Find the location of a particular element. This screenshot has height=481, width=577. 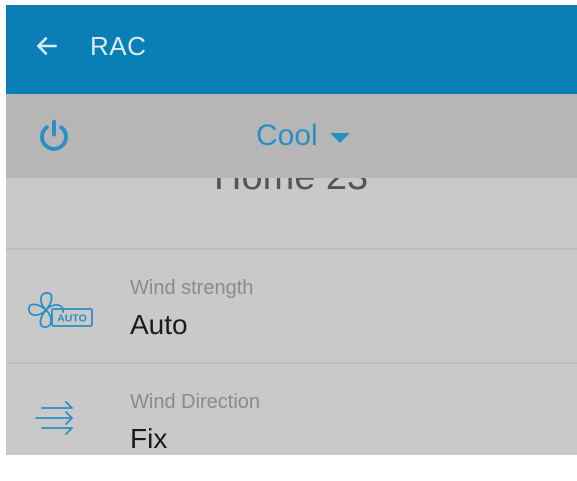

arrows-right-icon is located at coordinates (54, 418).